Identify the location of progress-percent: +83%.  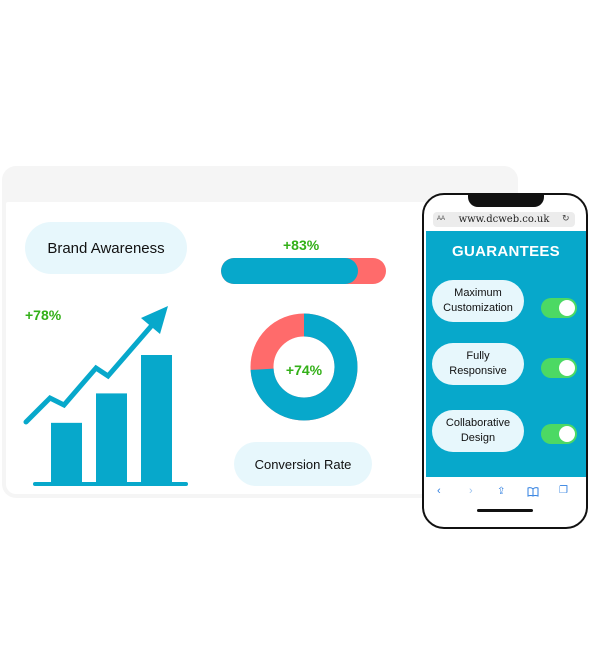
(301, 245).